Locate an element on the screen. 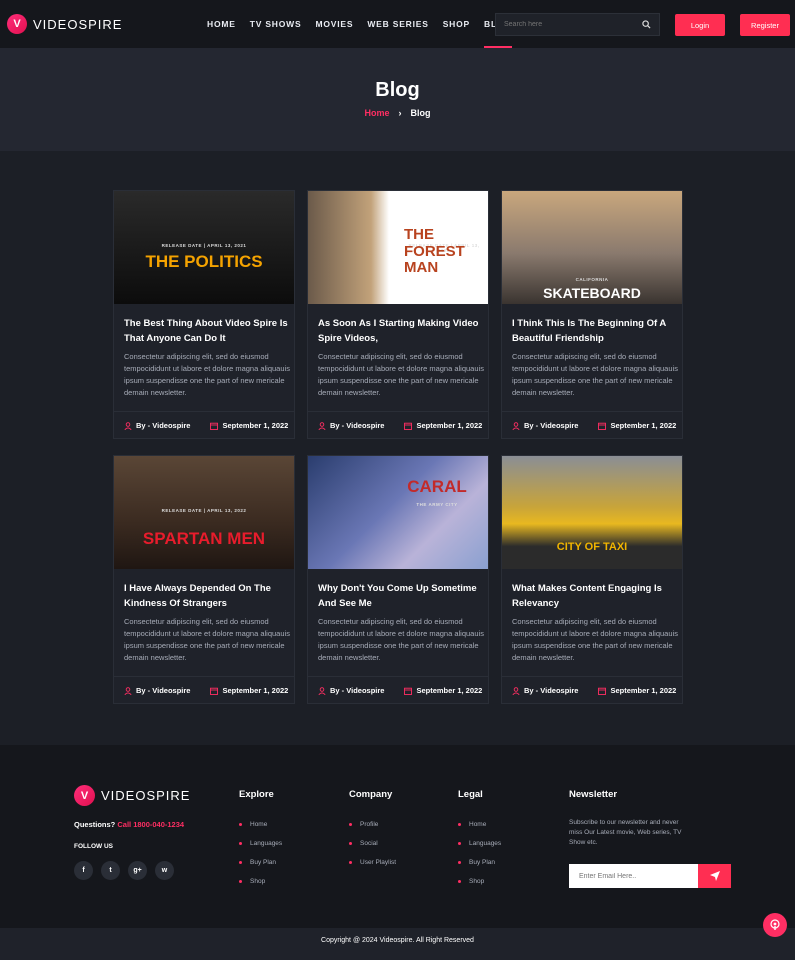  follow-label: FOLLOW US is located at coordinates (93, 846).